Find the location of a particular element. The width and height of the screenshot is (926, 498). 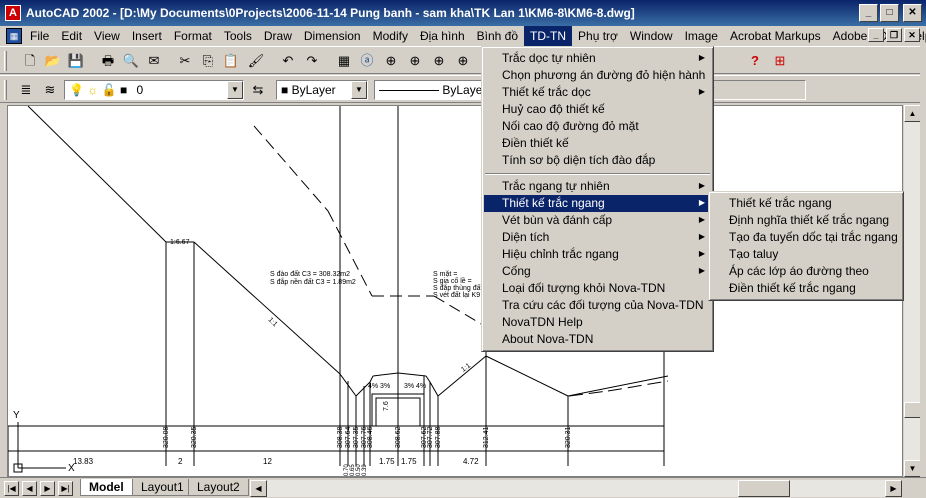

menu-file: File is located at coordinates (39, 36).